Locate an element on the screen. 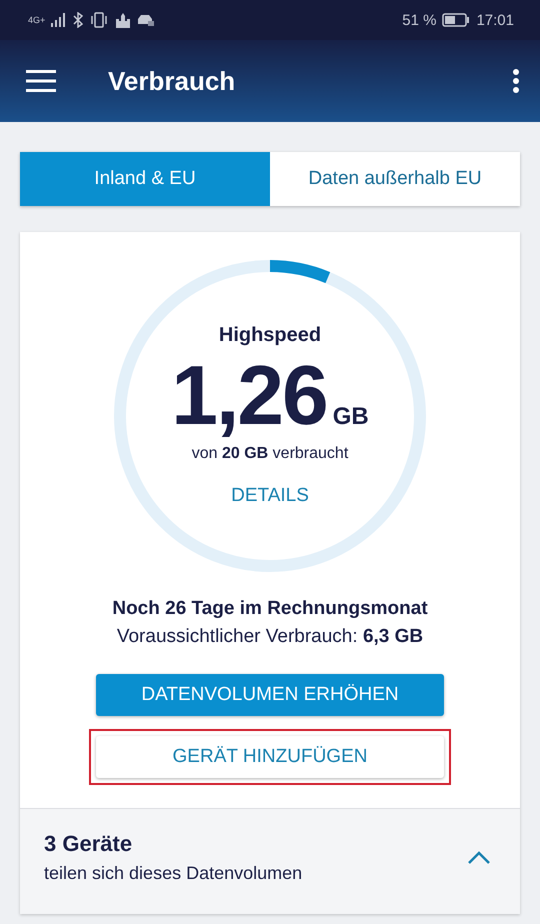 This screenshot has width=540, height=924. usage-subtitle: von 20 GB verbraucht is located at coordinates (270, 454).